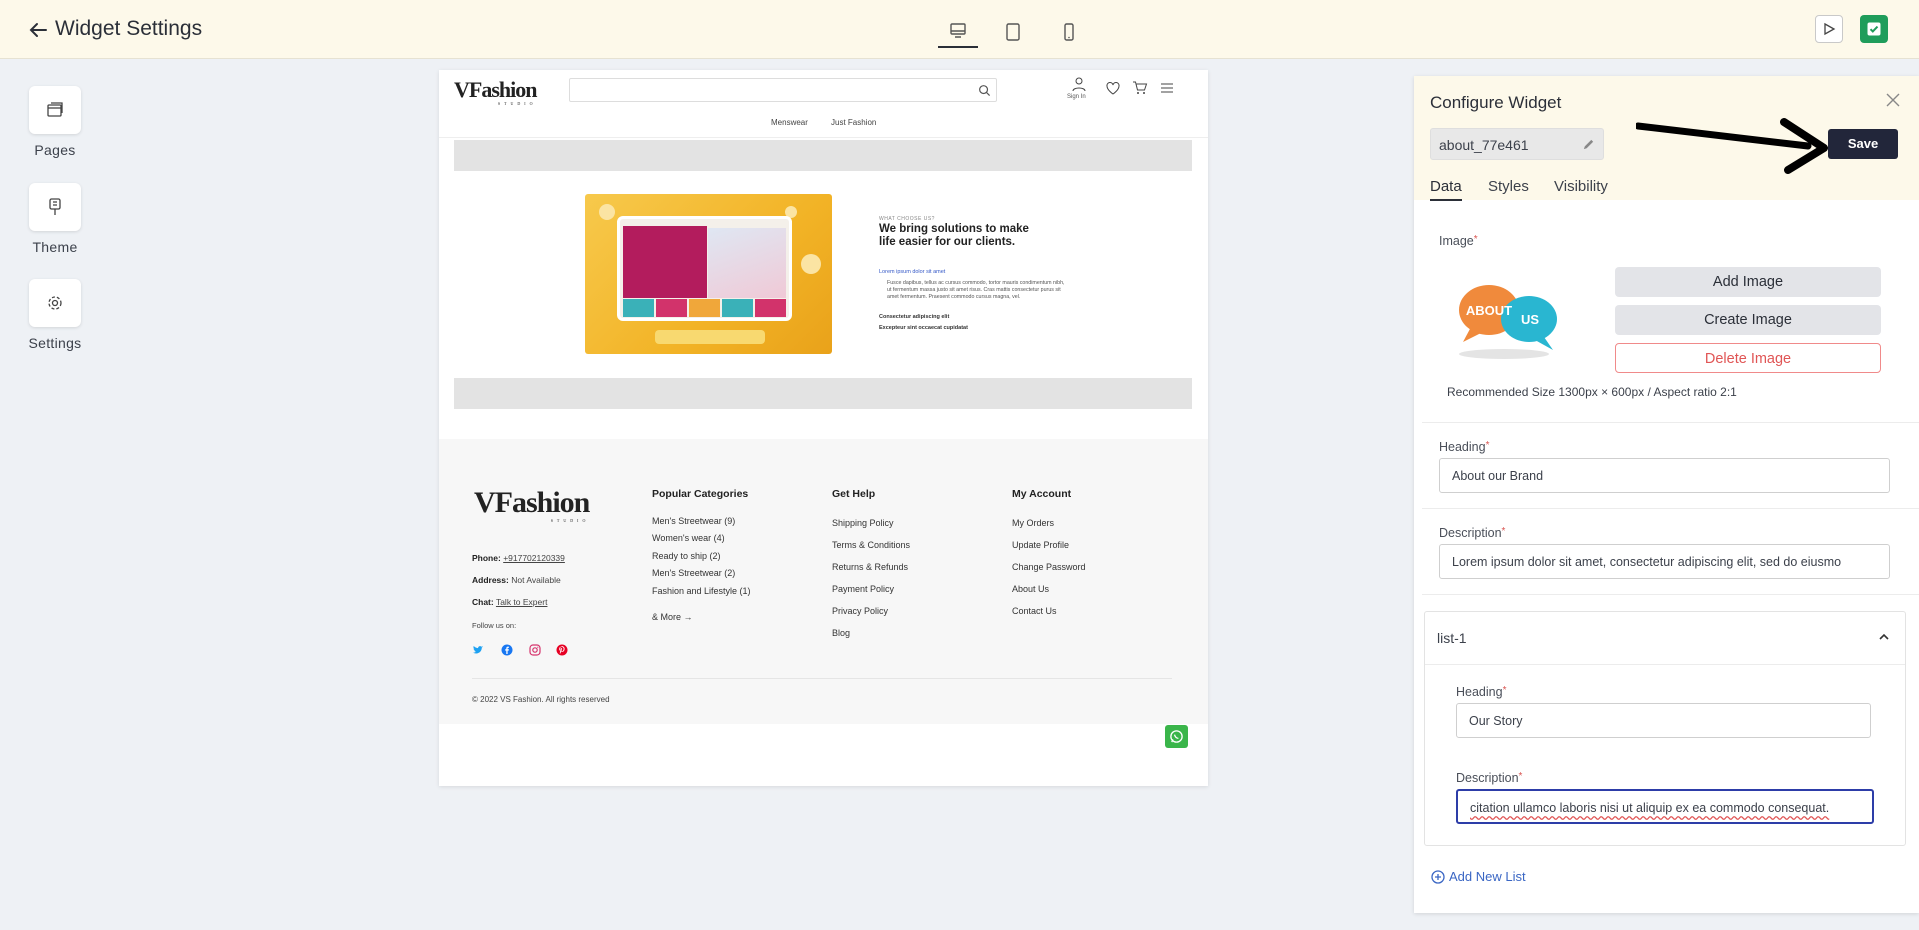 The height and width of the screenshot is (930, 1919). Describe the element at coordinates (853, 122) in the screenshot. I see `nav-just-fashion: Just Fashion` at that location.